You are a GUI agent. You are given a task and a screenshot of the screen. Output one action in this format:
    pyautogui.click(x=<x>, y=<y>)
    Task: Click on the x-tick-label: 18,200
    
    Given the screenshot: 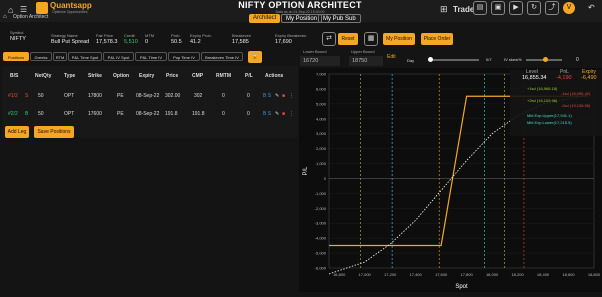 What is the action you would take?
    pyautogui.click(x=517, y=274)
    